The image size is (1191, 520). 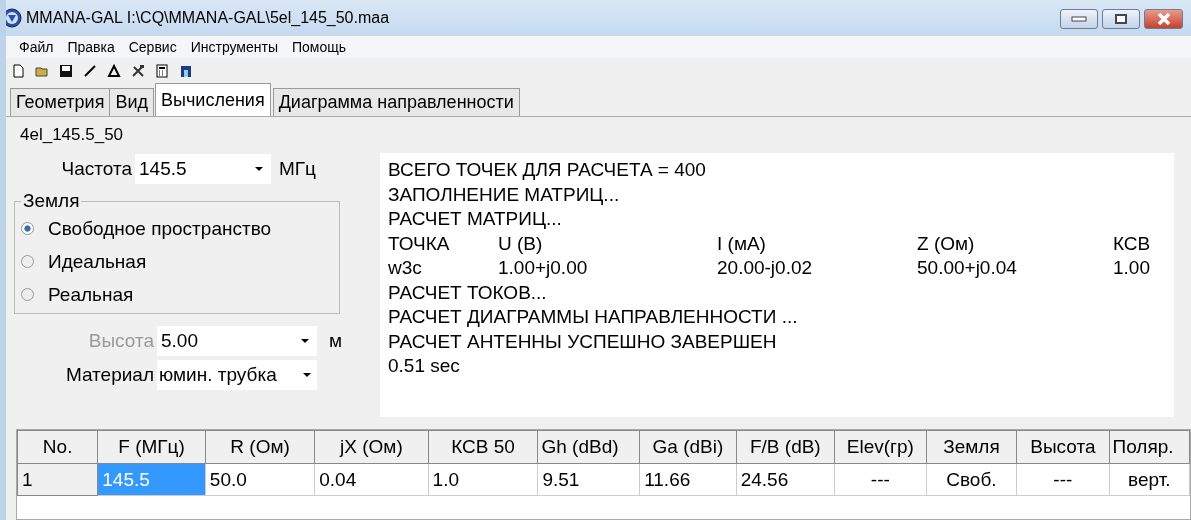 I want to click on column-header: Gh (dBd), so click(x=588, y=447).